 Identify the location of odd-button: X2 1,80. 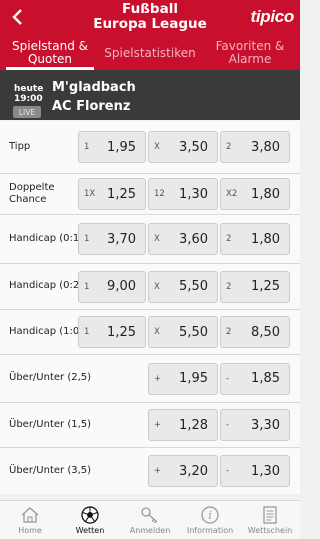
(255, 194).